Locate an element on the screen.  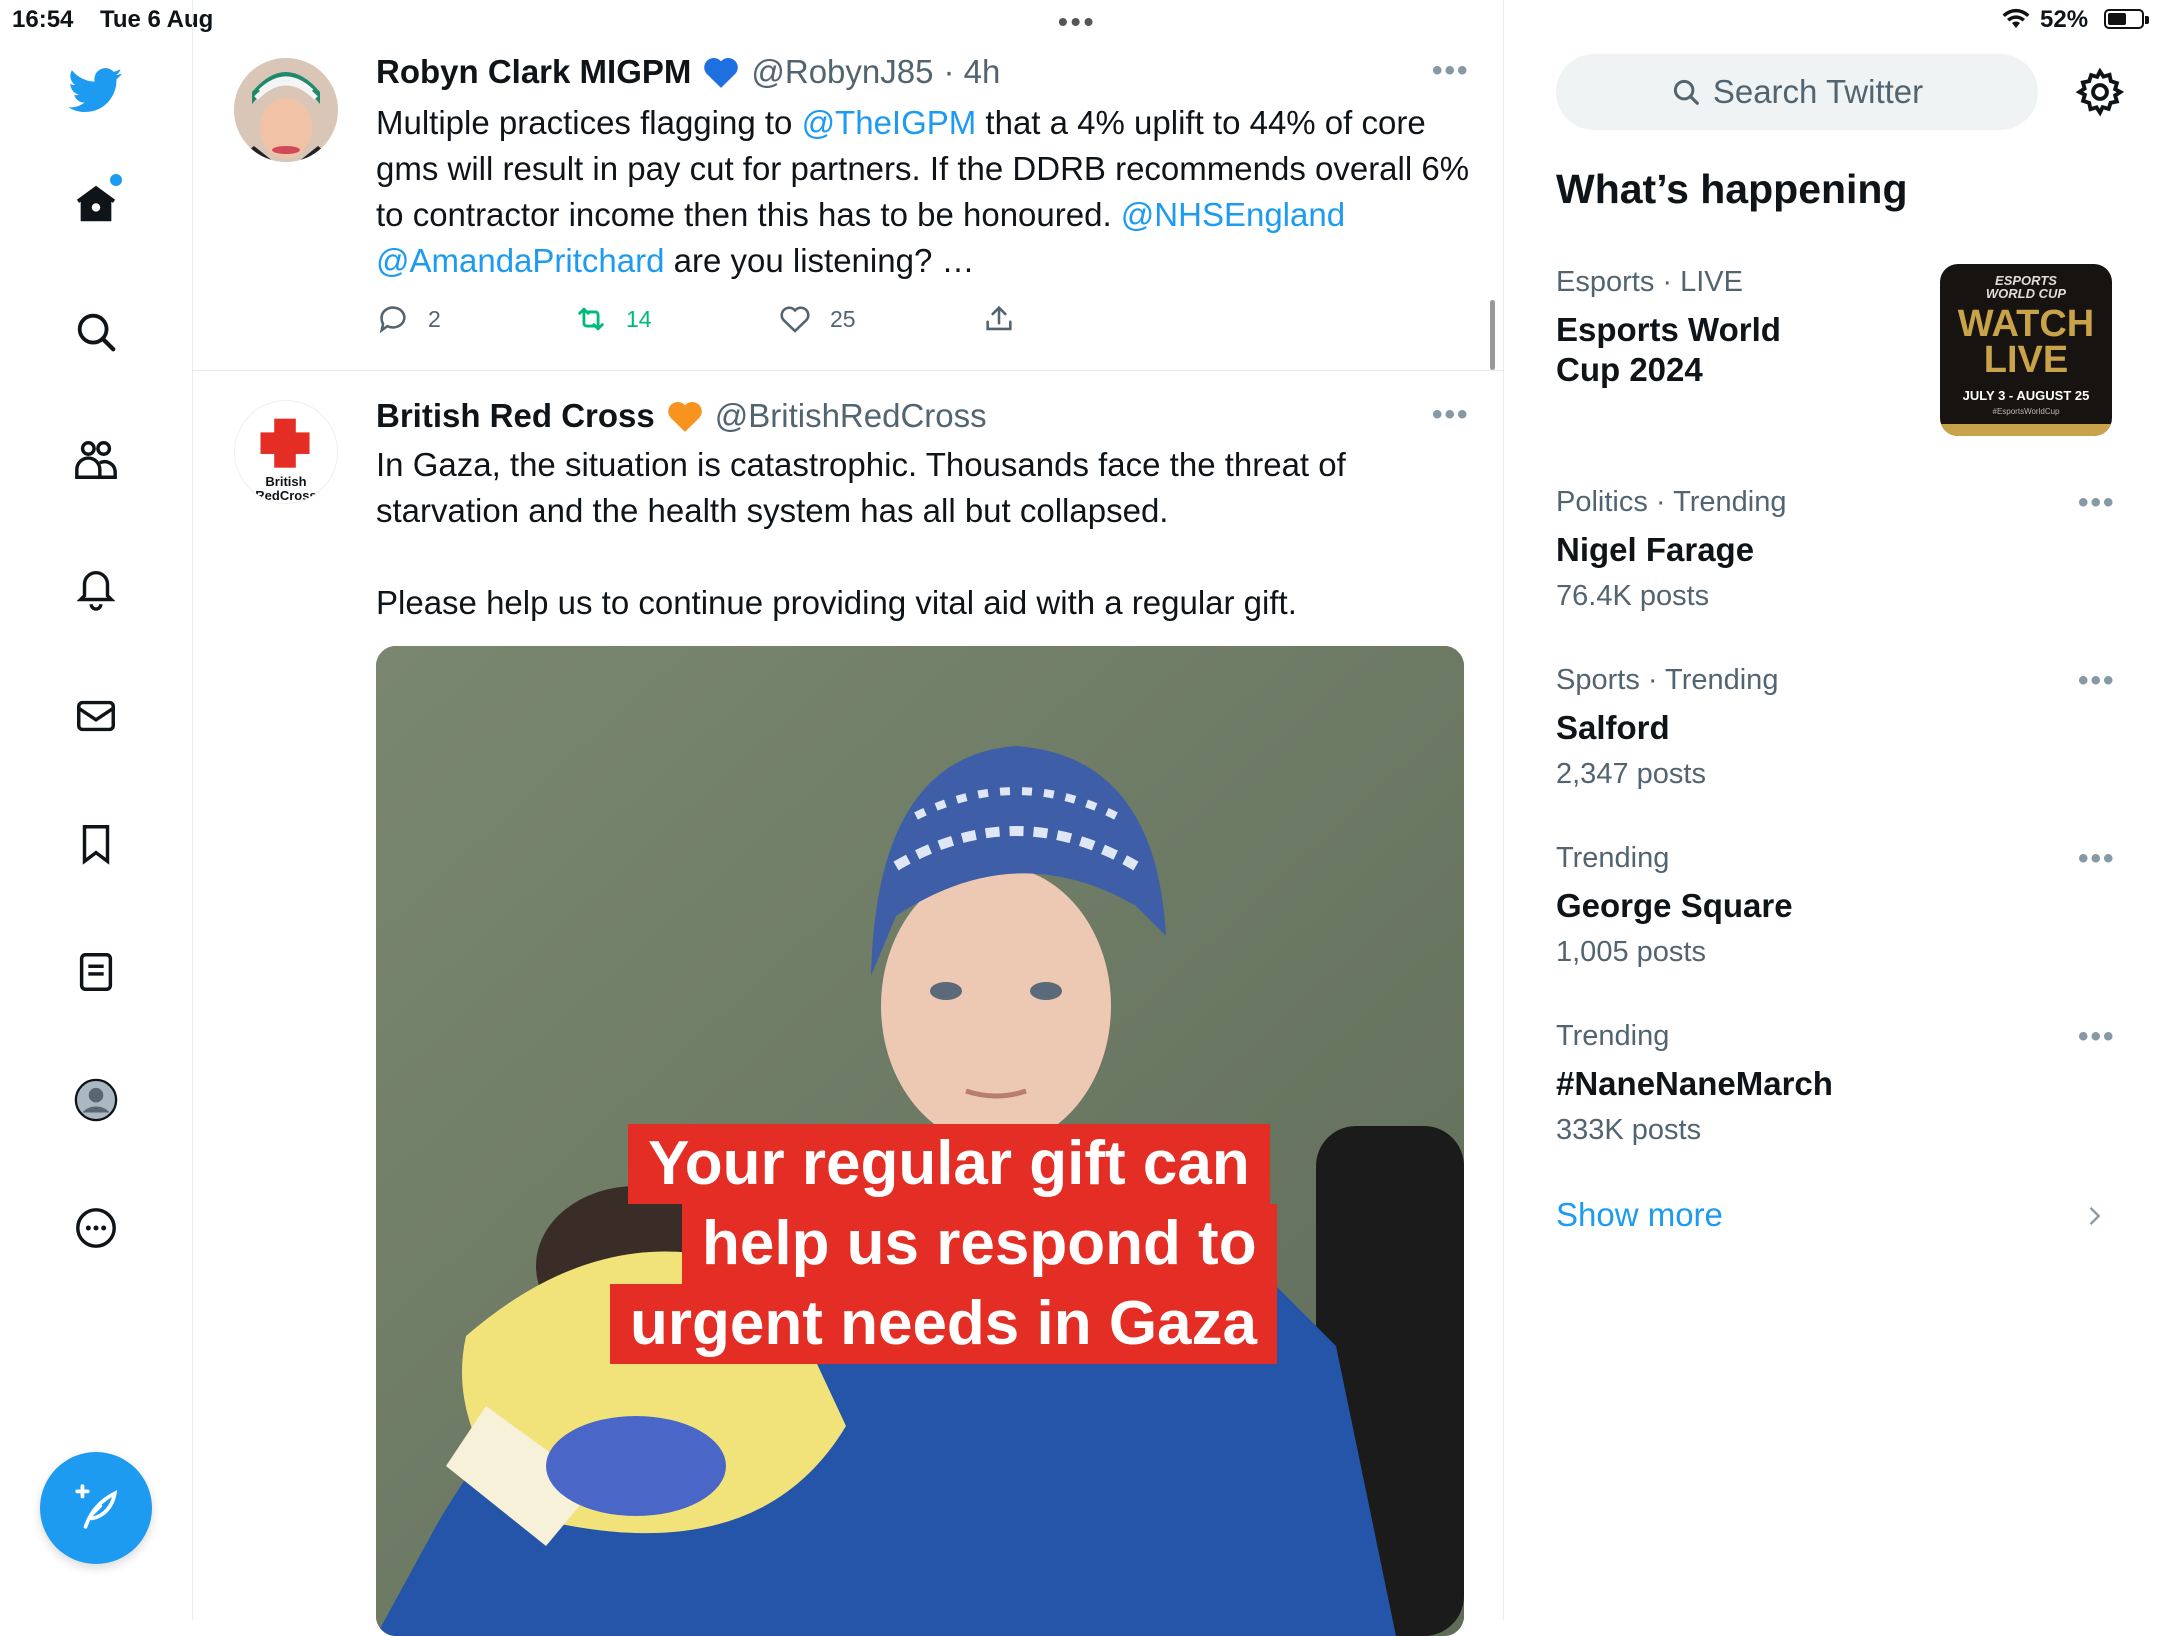
avatar-label: RedCross is located at coordinates (286, 495).